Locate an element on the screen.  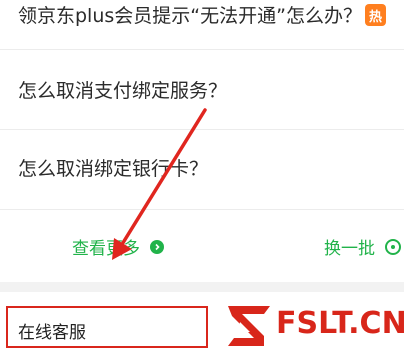
watermark-logo: FSLT.CN is located at coordinates (314, 325).